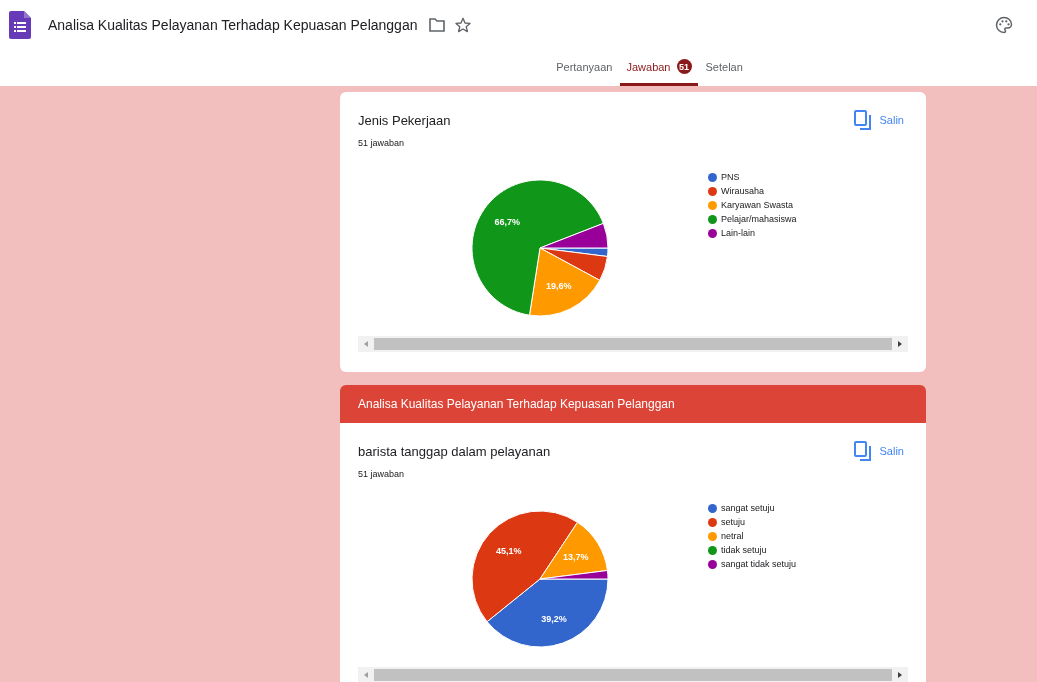  I want to click on legend-label: Karyawan Swasta, so click(757, 205).